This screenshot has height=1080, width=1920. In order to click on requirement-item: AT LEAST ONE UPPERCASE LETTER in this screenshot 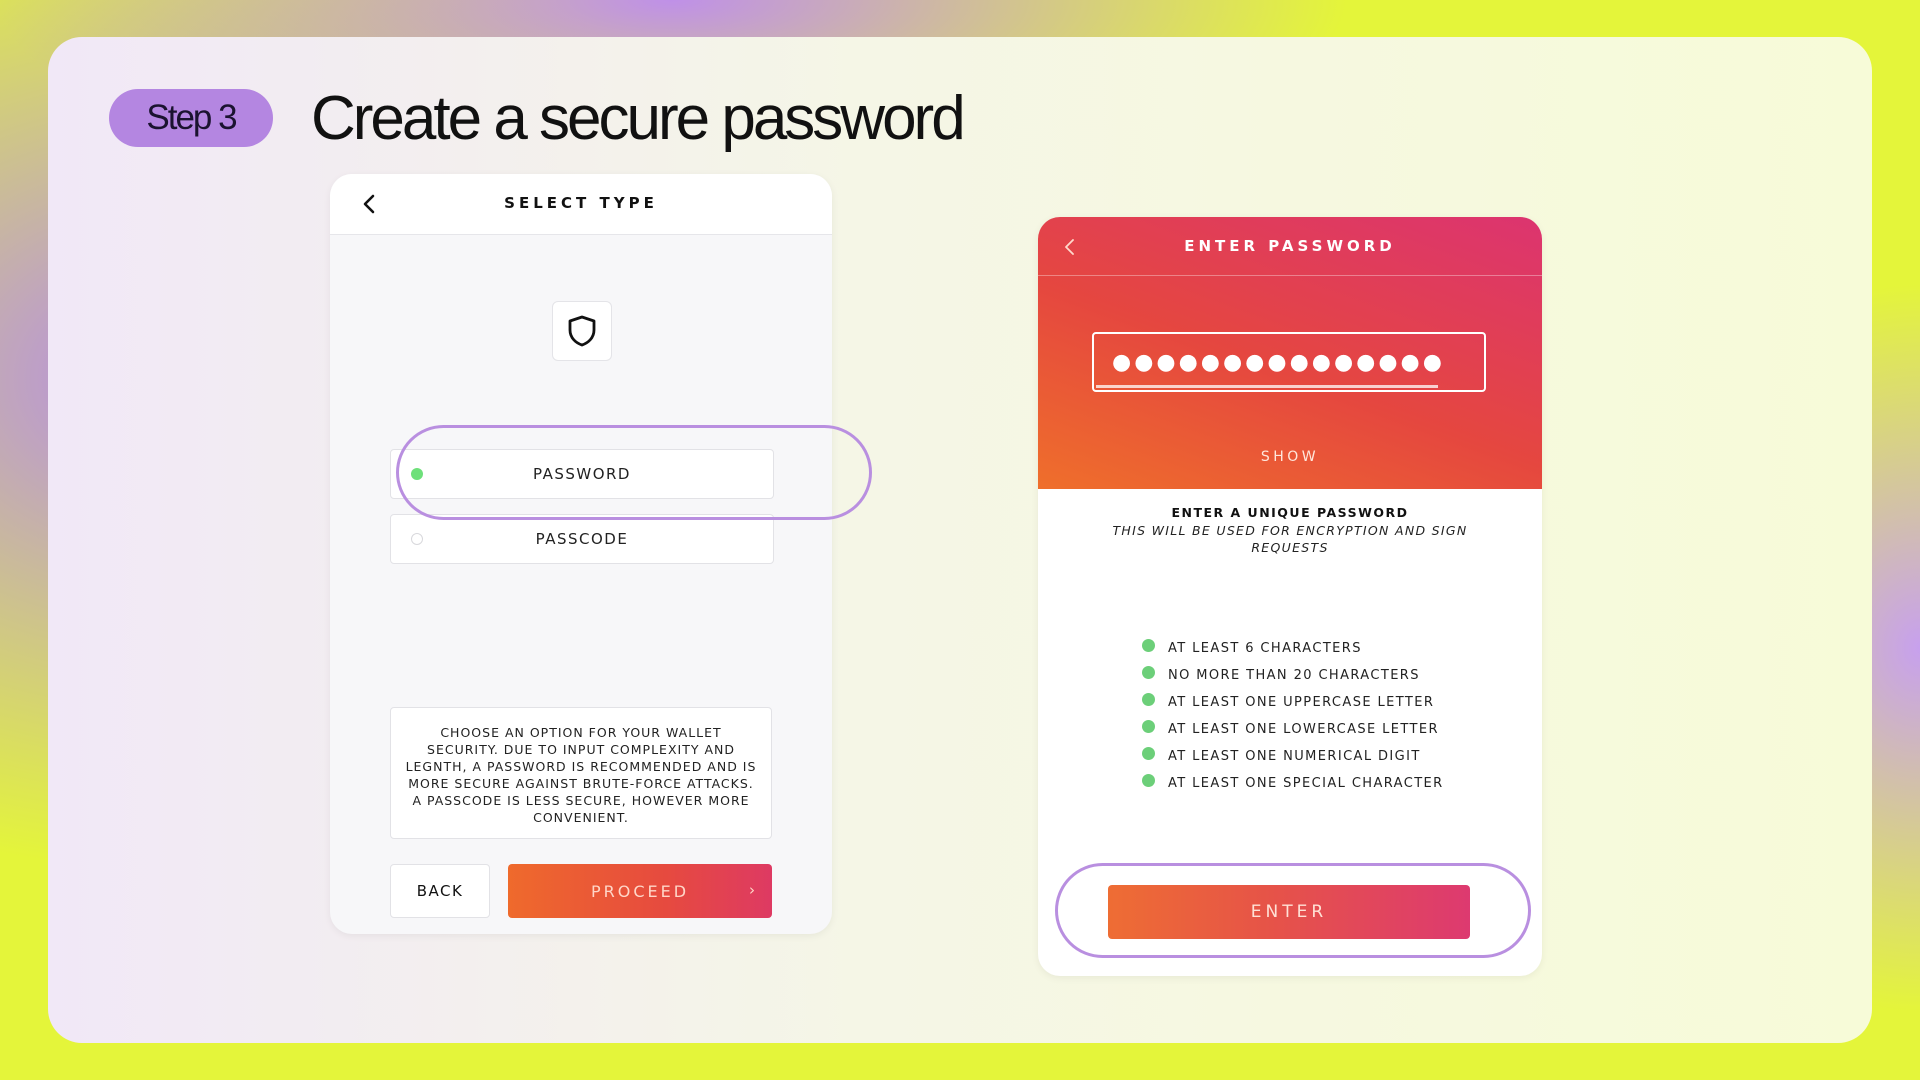, I will do `click(1293, 704)`.